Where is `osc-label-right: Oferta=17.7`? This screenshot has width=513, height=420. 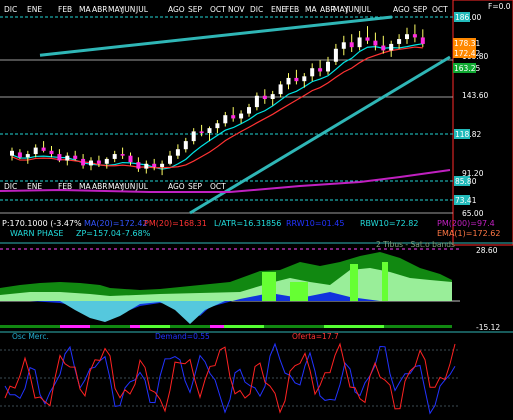
osc-label-right: Oferta=17.7 is located at coordinates (315, 336).